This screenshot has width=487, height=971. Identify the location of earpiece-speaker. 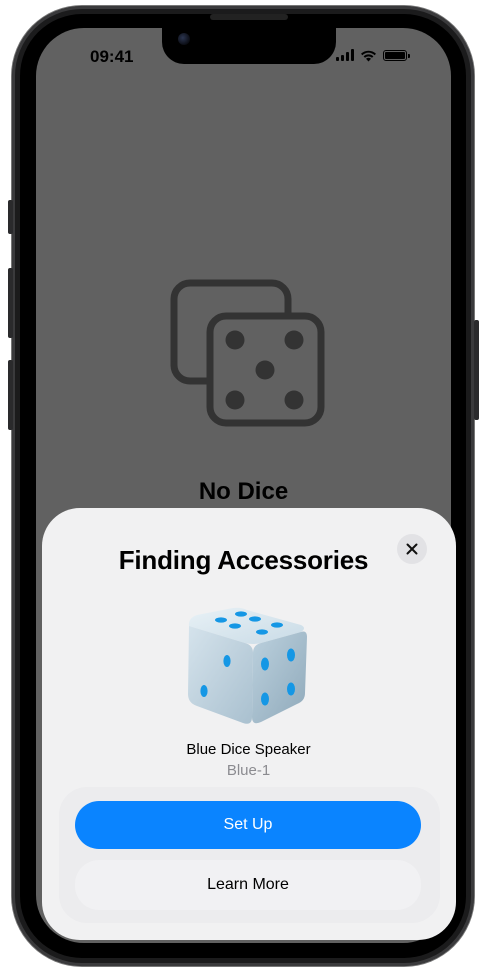
(249, 17).